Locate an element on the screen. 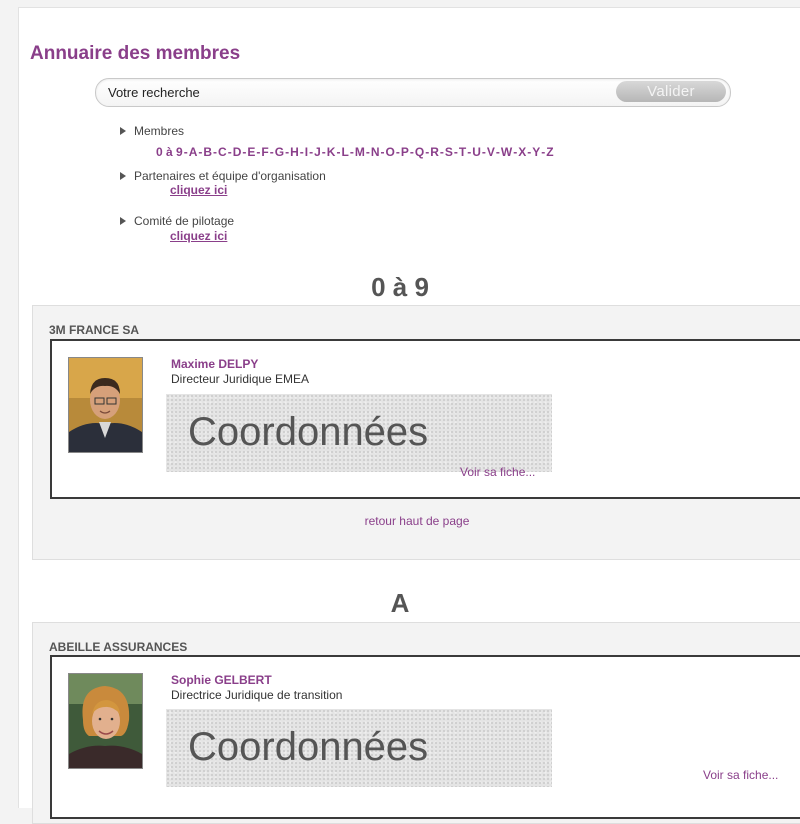  letter-link: P is located at coordinates (405, 152).